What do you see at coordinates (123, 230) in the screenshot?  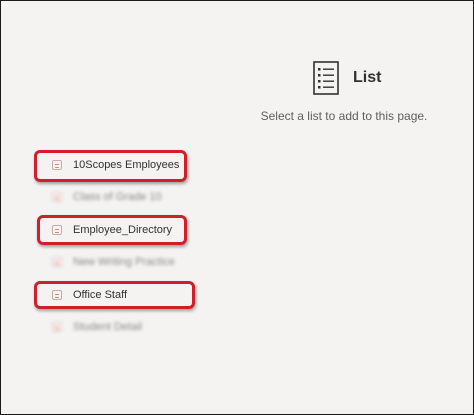 I see `list-item-label: Employee_Directory` at bounding box center [123, 230].